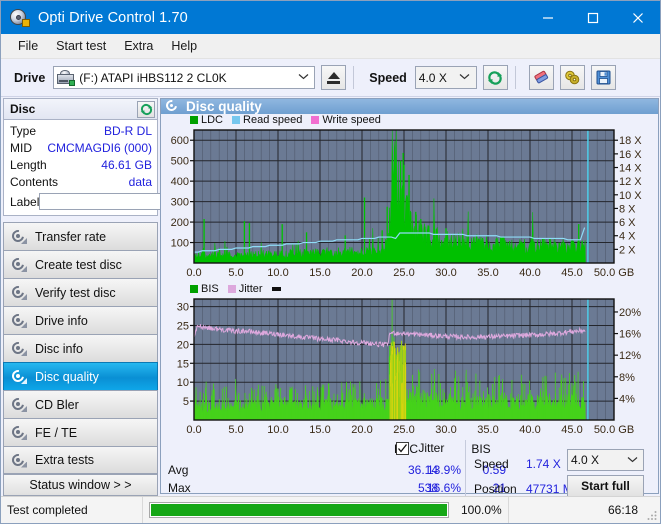 This screenshot has width=661, height=524. I want to click on legend-item-write-speed: Write speed, so click(346, 120).